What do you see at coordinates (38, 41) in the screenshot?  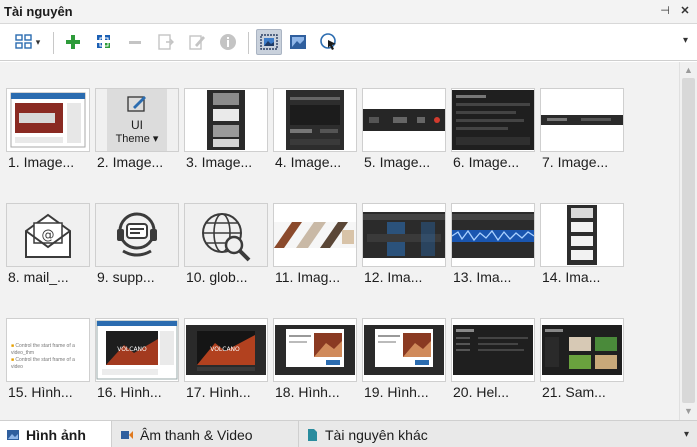 I see `chevron-down-icon: ▾` at bounding box center [38, 41].